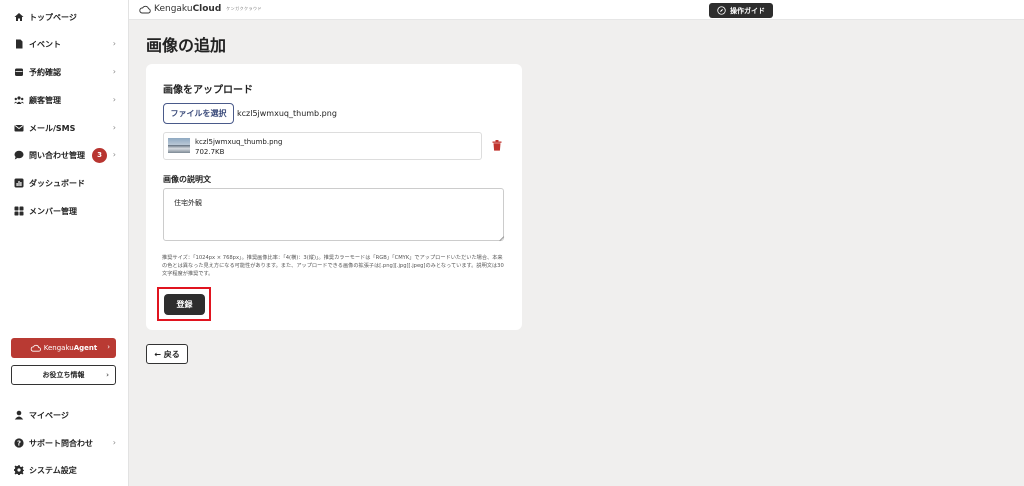  I want to click on sidebar-item-dashboard: ダッシュボード, so click(64, 183).